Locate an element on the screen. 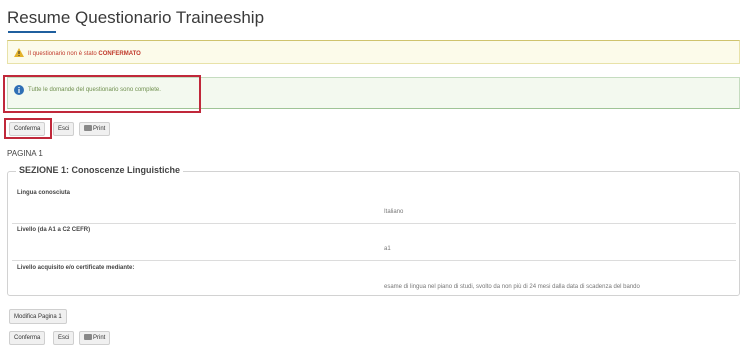 The image size is (746, 345). page-label: PAGINA 1 is located at coordinates (25, 153).